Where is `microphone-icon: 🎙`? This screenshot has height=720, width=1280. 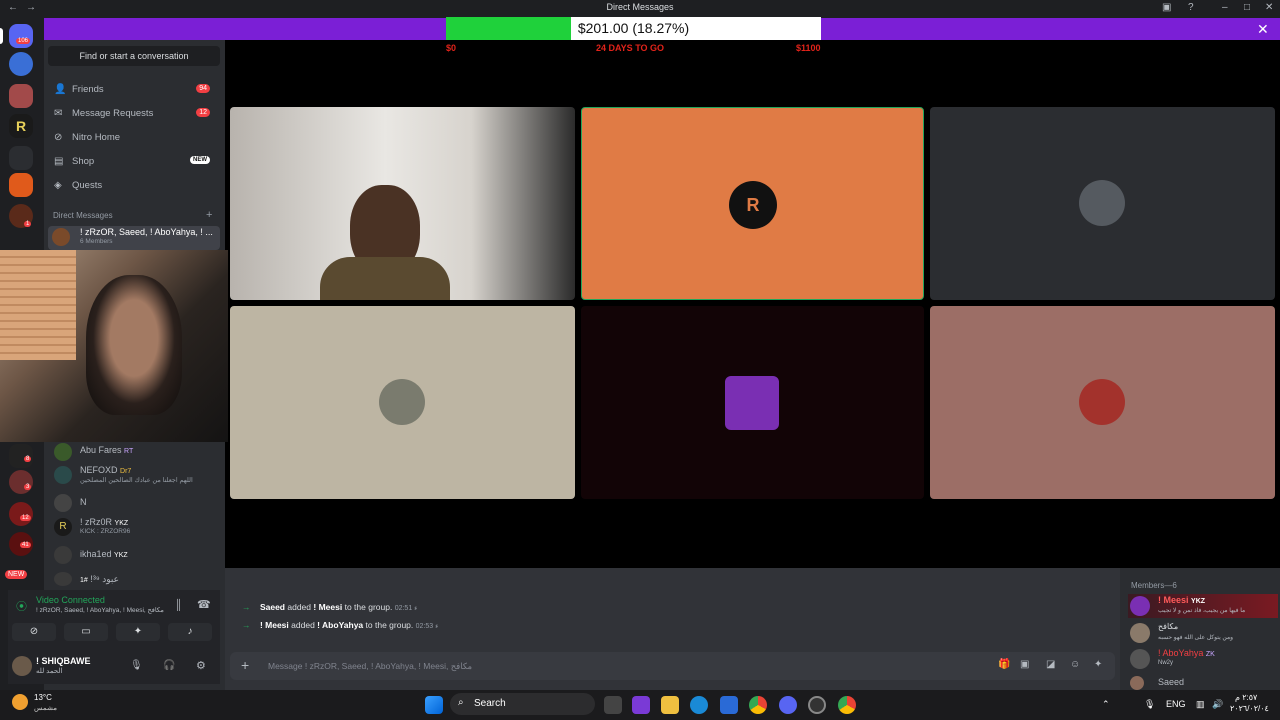 microphone-icon: 🎙 is located at coordinates (136, 665).